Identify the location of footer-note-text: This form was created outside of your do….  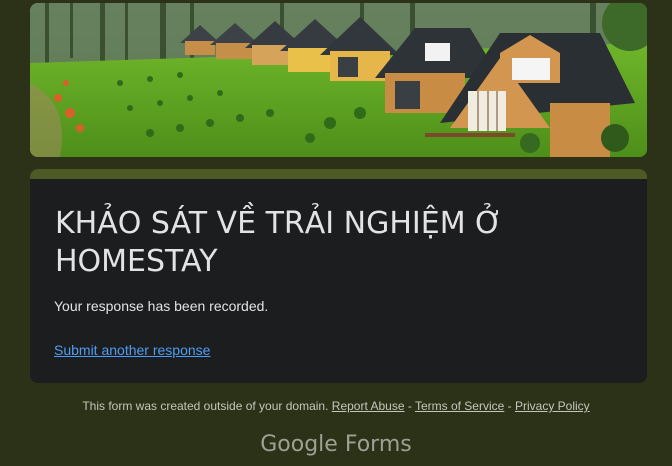
(205, 406).